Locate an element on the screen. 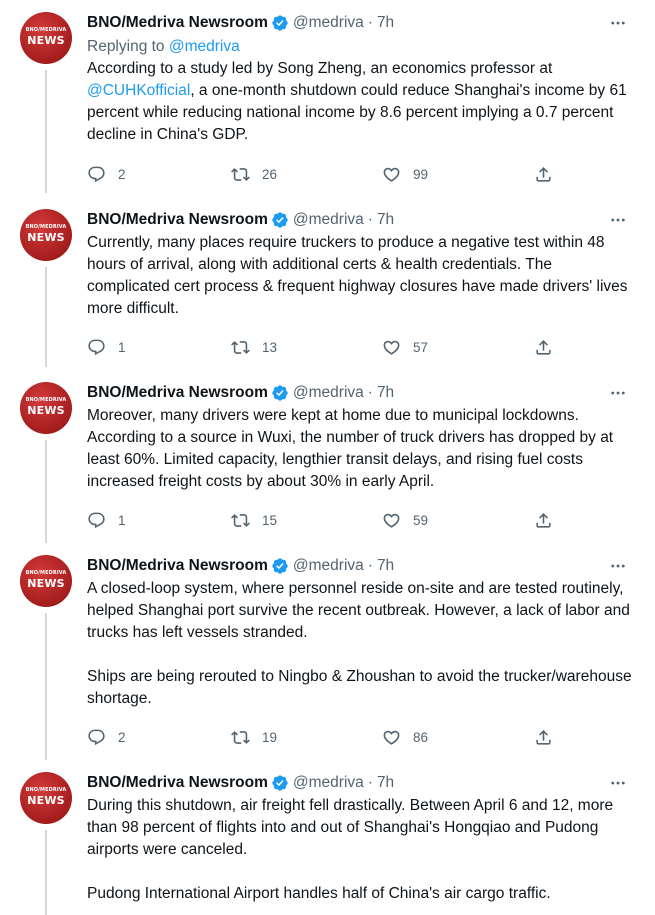 Image resolution: width=655 pixels, height=915 pixels. replying-to-label: Replying to is located at coordinates (128, 46).